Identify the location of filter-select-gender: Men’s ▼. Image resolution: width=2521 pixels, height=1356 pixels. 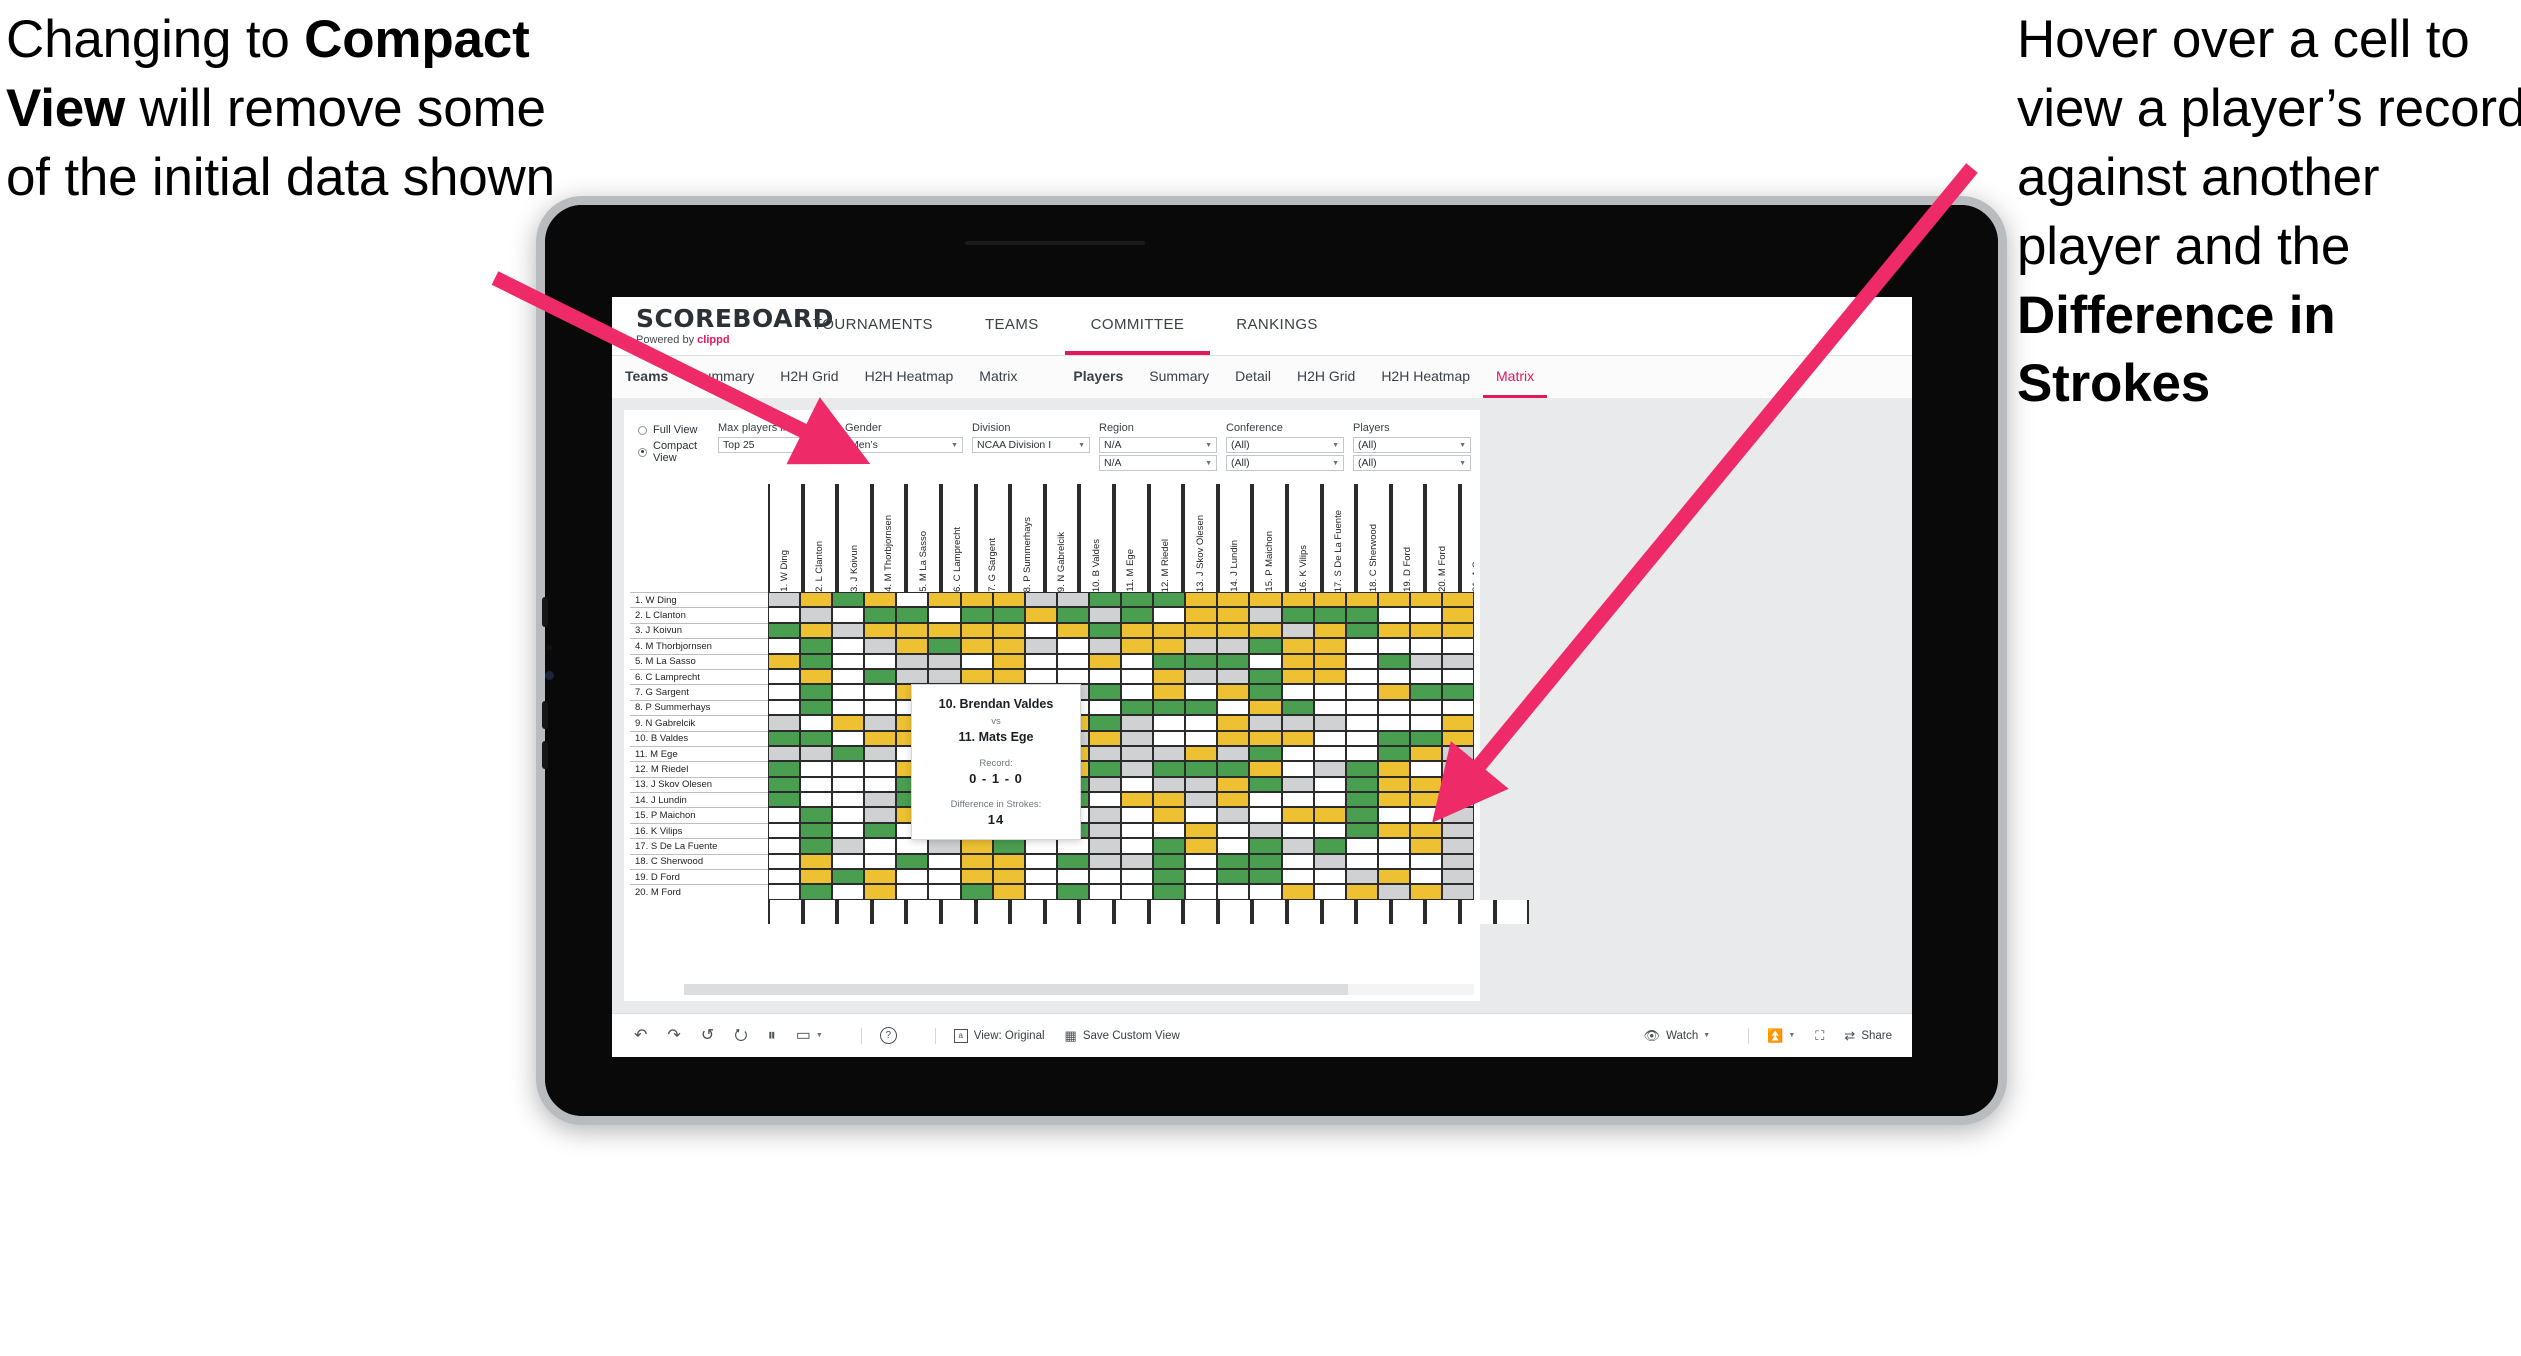
(904, 445).